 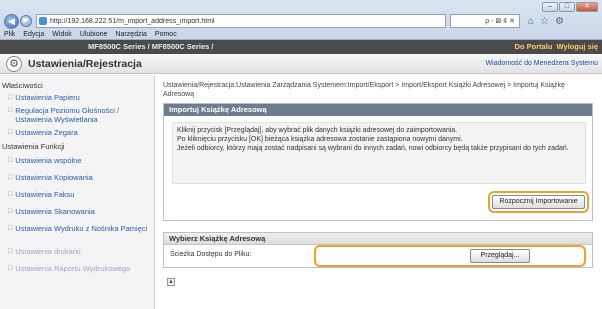 I want to click on sidebar-item-label: Ustawienia Faksu, so click(x=45, y=194).